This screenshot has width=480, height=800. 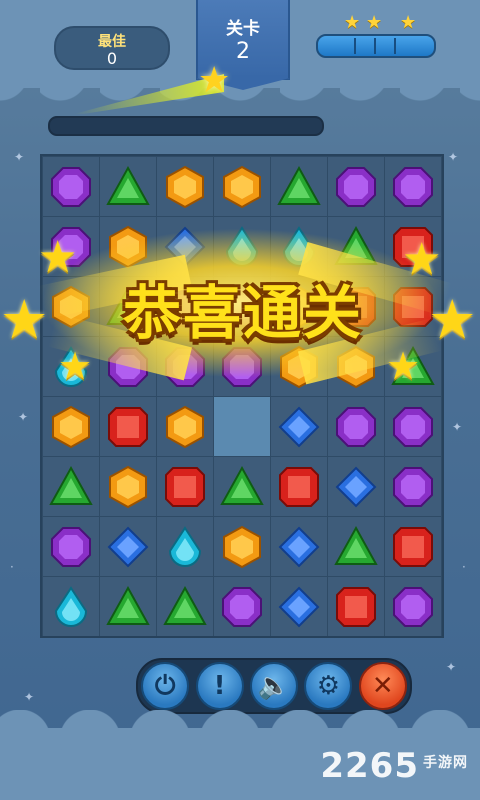 I want to click on gear-icon: ⚙, so click(x=328, y=686).